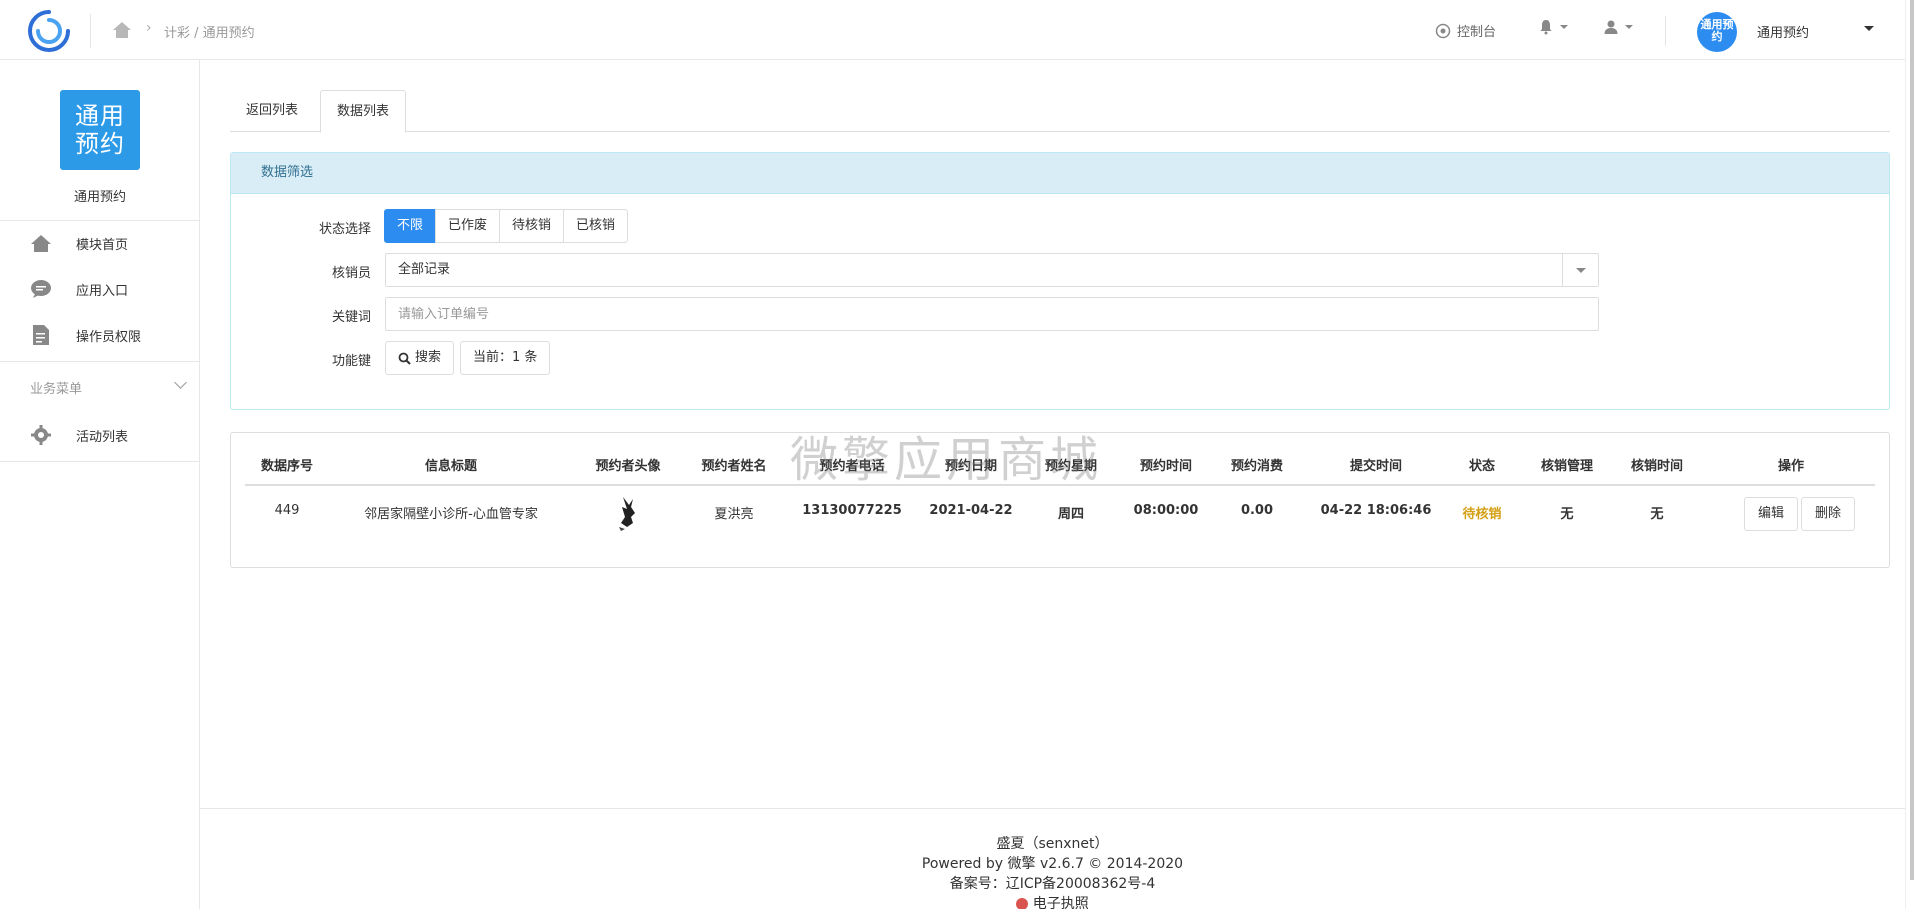 This screenshot has width=1920, height=909. What do you see at coordinates (286, 466) in the screenshot?
I see `column-header: 数据序号` at bounding box center [286, 466].